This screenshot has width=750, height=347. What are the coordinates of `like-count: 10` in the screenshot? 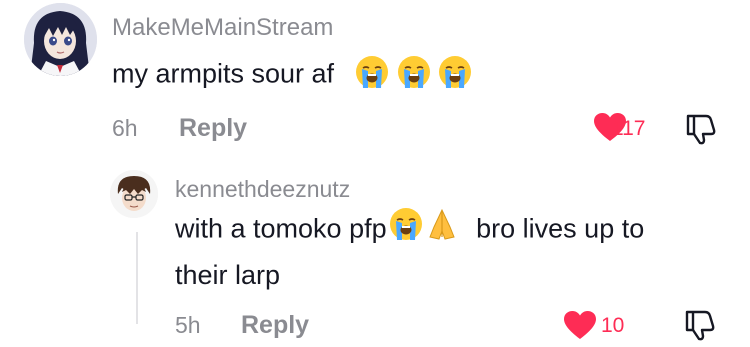 It's located at (613, 325).